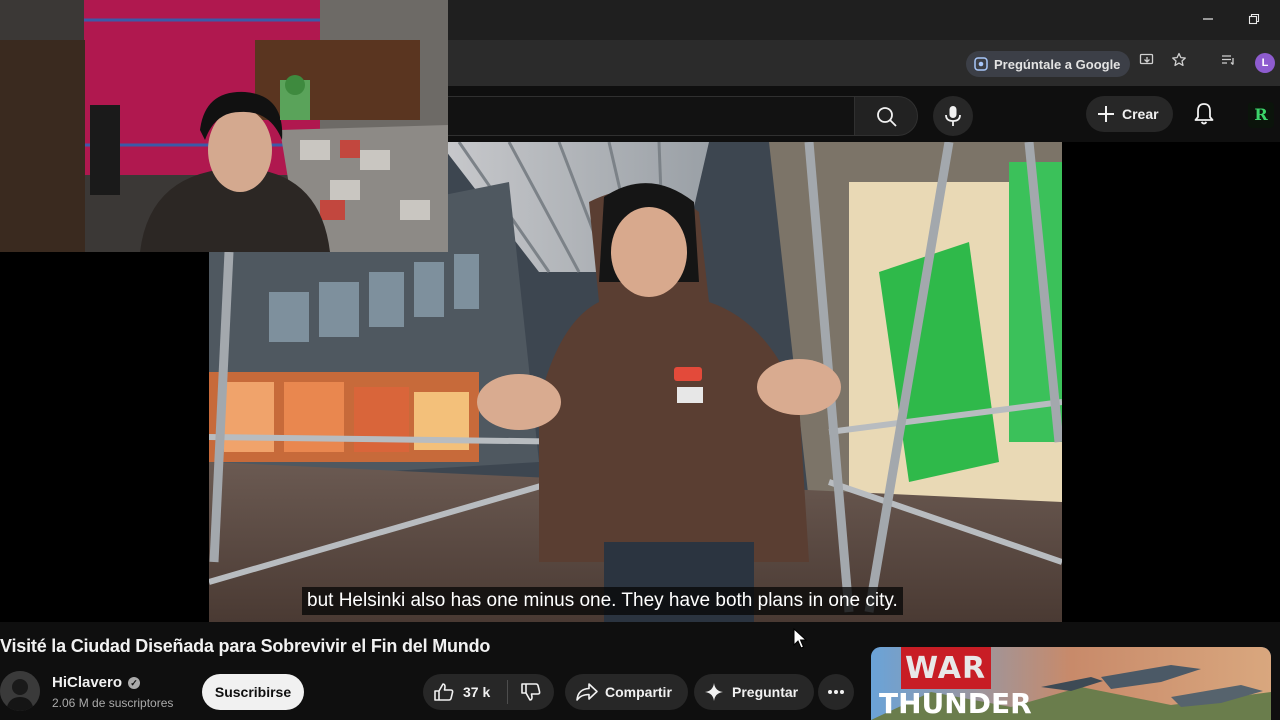 The image size is (1280, 720). Describe the element at coordinates (134, 682) in the screenshot. I see `verified-check-icon: ✓` at that location.